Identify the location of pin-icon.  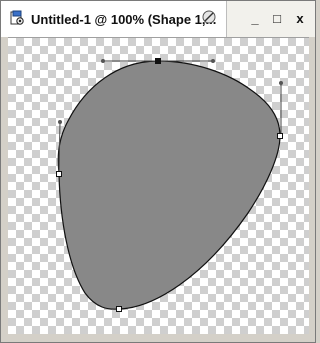
(209, 17).